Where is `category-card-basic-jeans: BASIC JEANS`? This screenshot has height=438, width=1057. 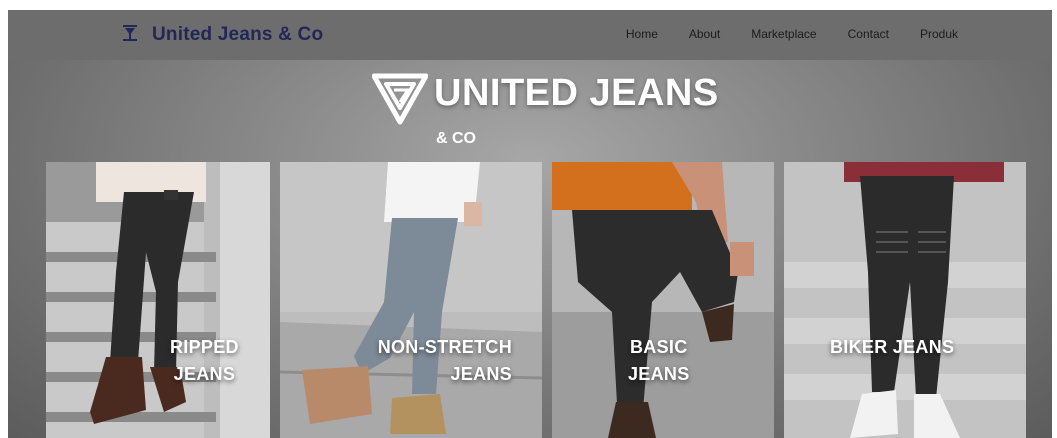
category-card-basic-jeans: BASIC JEANS is located at coordinates (663, 300).